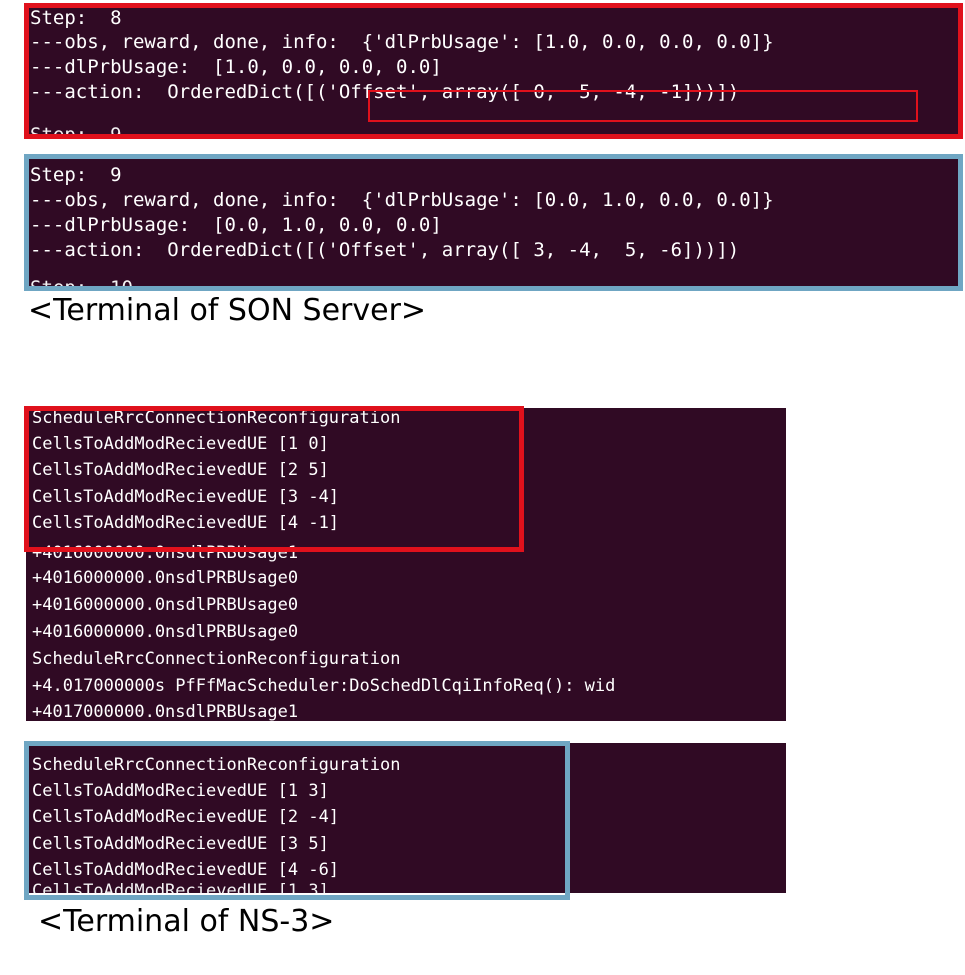  Describe the element at coordinates (186, 523) in the screenshot. I see `terminal-line: CellsToAddModRecievedUE [4 -1]` at that location.